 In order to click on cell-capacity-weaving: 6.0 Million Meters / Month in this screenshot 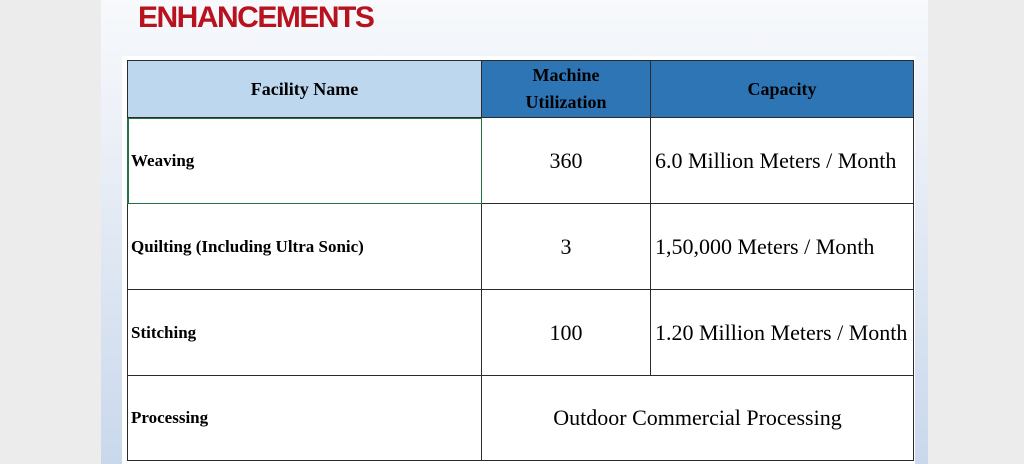, I will do `click(782, 160)`.